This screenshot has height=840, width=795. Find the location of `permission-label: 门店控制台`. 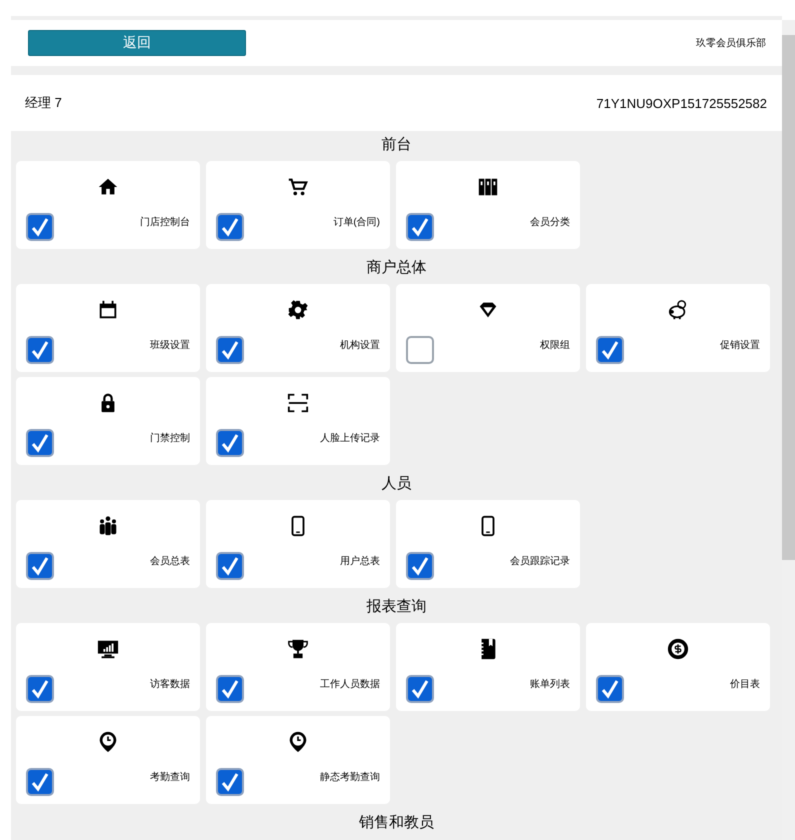

permission-label: 门店控制台 is located at coordinates (165, 222).